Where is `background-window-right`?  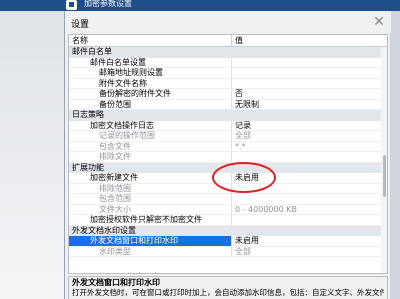
background-window-right is located at coordinates (395, 155).